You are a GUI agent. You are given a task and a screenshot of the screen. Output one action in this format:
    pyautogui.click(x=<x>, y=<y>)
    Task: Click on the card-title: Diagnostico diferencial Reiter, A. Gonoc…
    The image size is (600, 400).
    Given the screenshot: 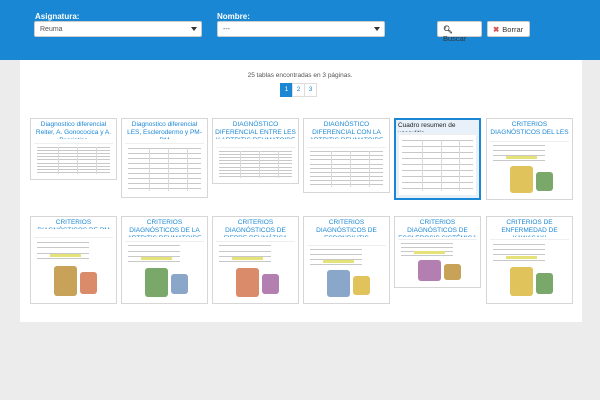 What is the action you would take?
    pyautogui.click(x=73, y=130)
    